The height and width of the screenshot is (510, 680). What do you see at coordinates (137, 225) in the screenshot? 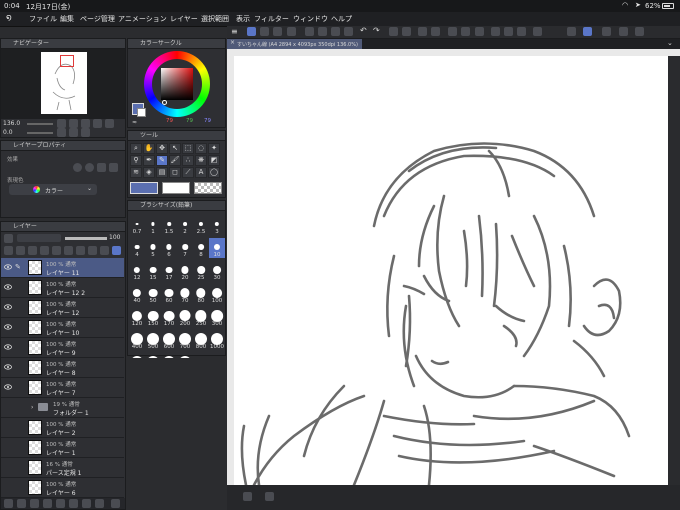
I see `brush-size-option: 0.7` at bounding box center [137, 225].